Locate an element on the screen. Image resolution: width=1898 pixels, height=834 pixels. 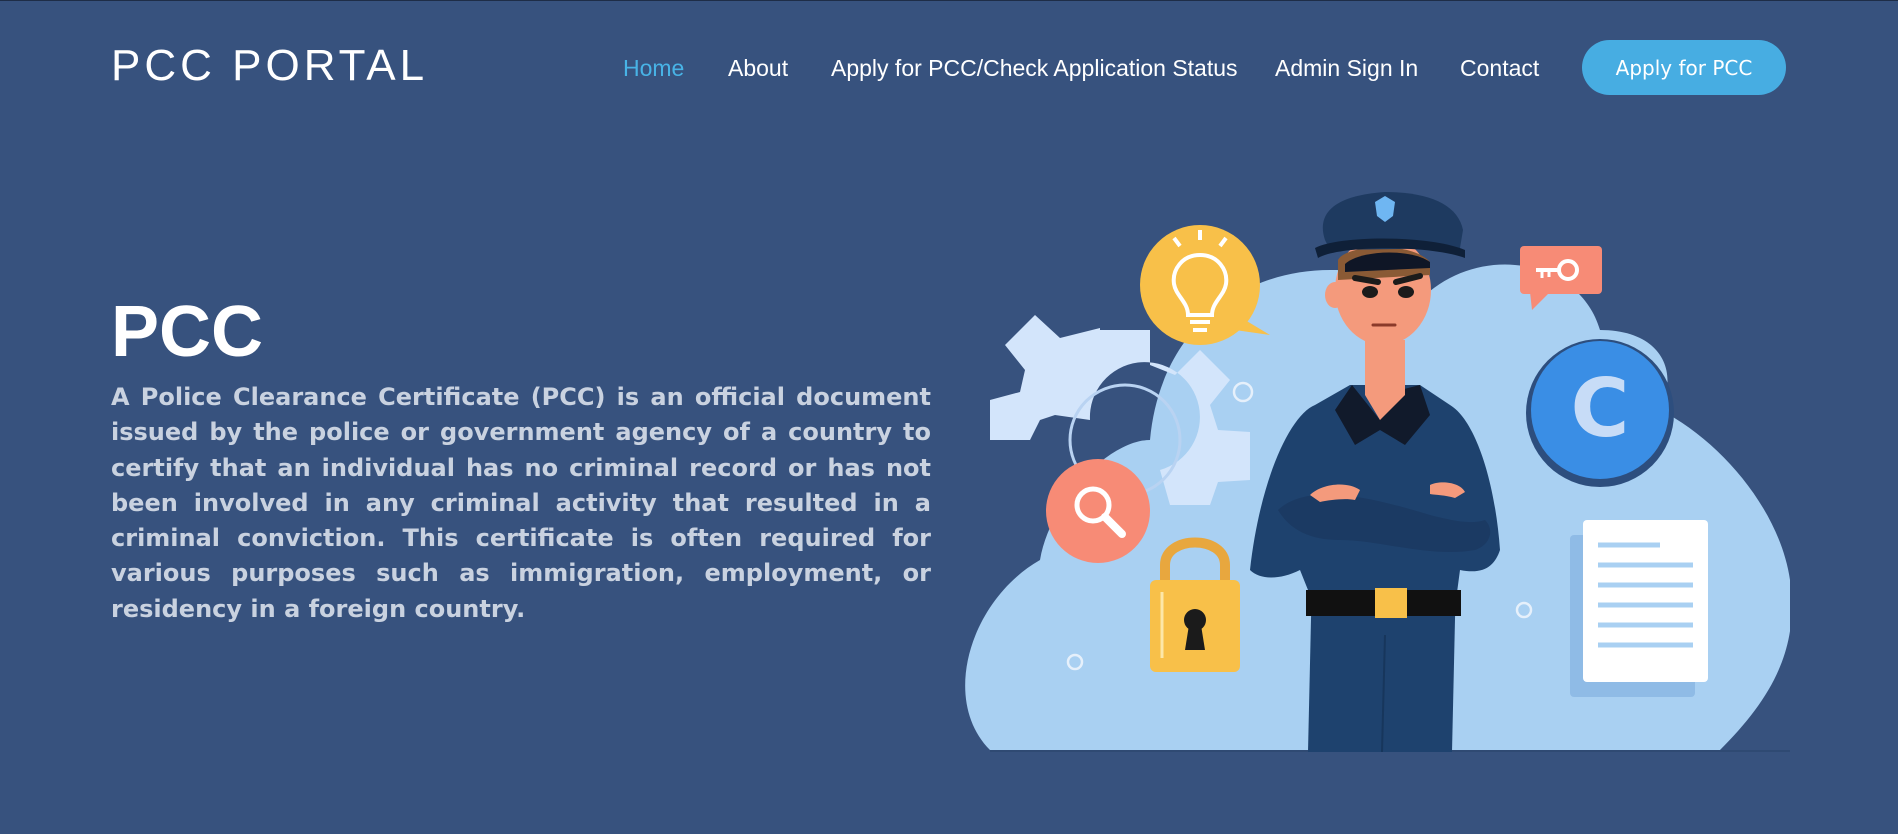
nav-contact-link: Contact is located at coordinates (1499, 68).